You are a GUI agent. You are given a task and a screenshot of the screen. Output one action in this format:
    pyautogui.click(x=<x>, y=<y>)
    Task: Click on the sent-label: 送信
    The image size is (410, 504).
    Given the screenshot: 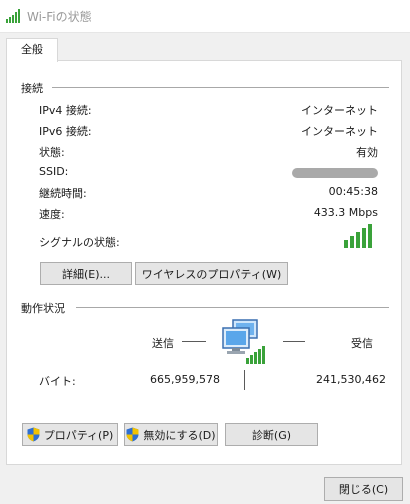 What is the action you would take?
    pyautogui.click(x=163, y=343)
    